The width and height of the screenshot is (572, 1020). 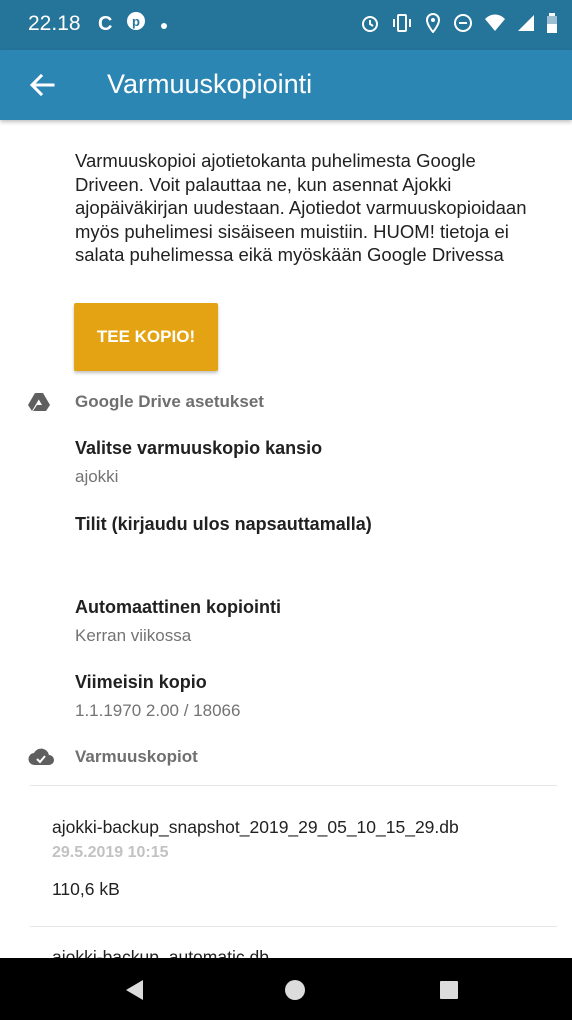 I want to click on cloud-done-icon, so click(x=41, y=757).